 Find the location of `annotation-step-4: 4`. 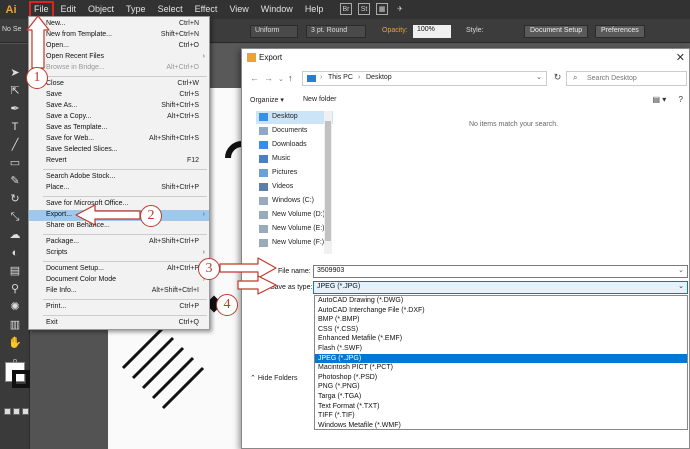

annotation-step-4: 4 is located at coordinates (227, 305).